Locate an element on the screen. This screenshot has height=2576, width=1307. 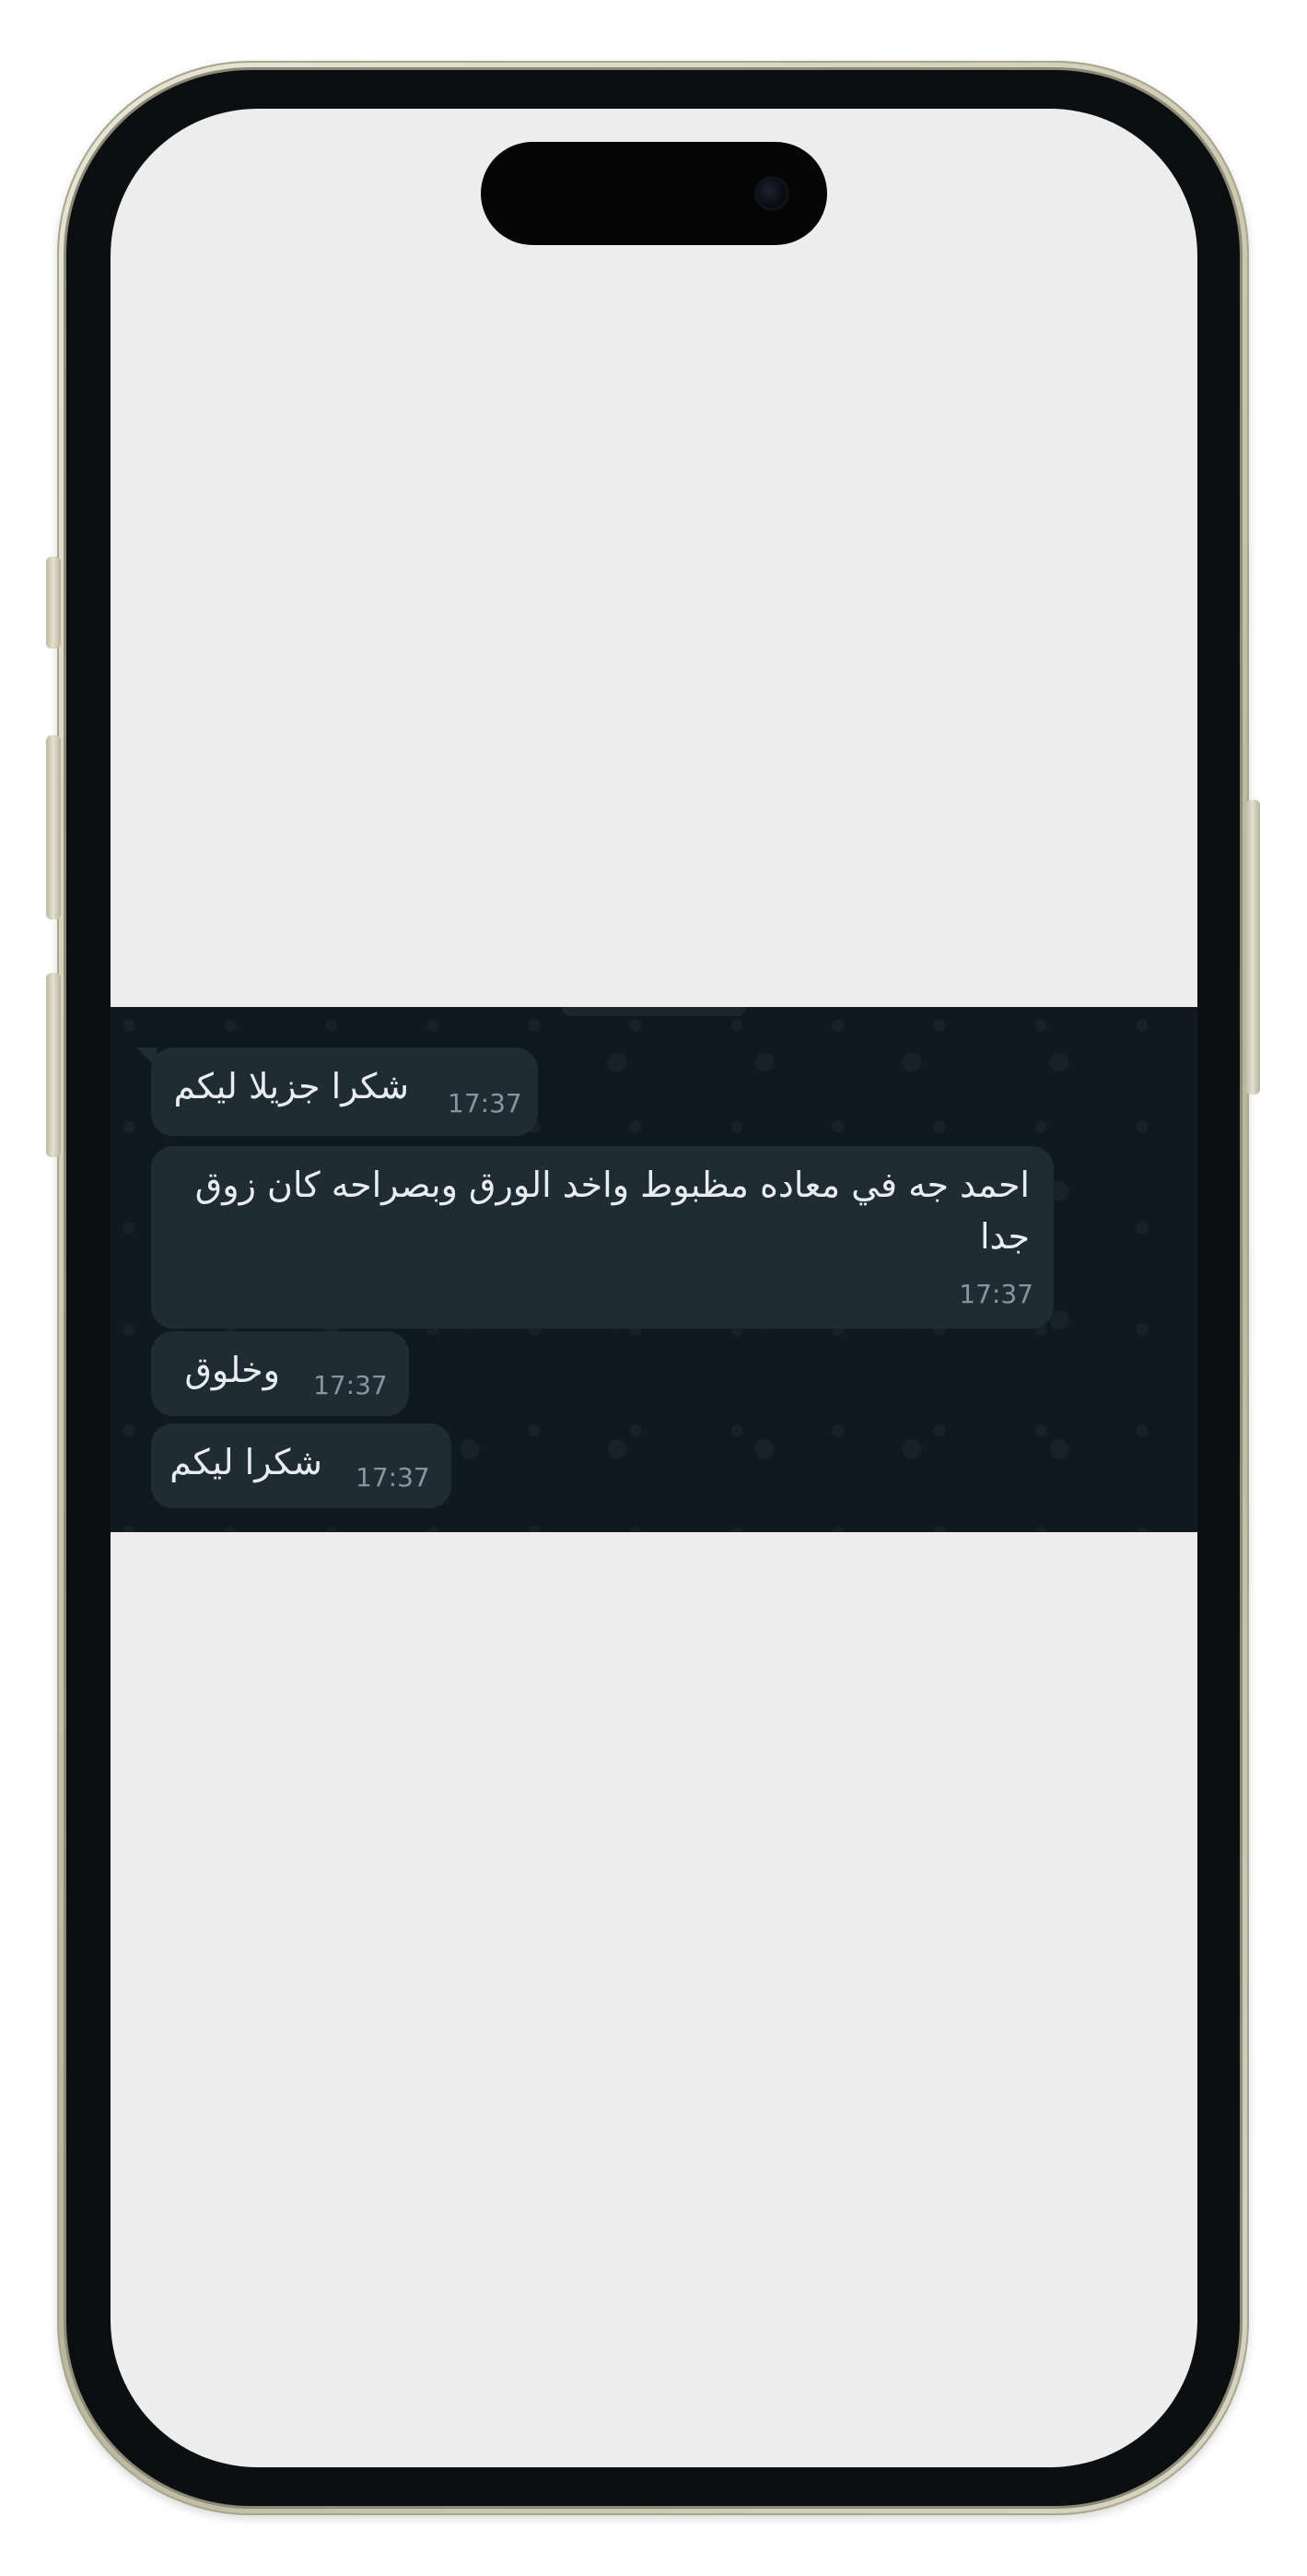
front-camera-icon is located at coordinates (772, 193).